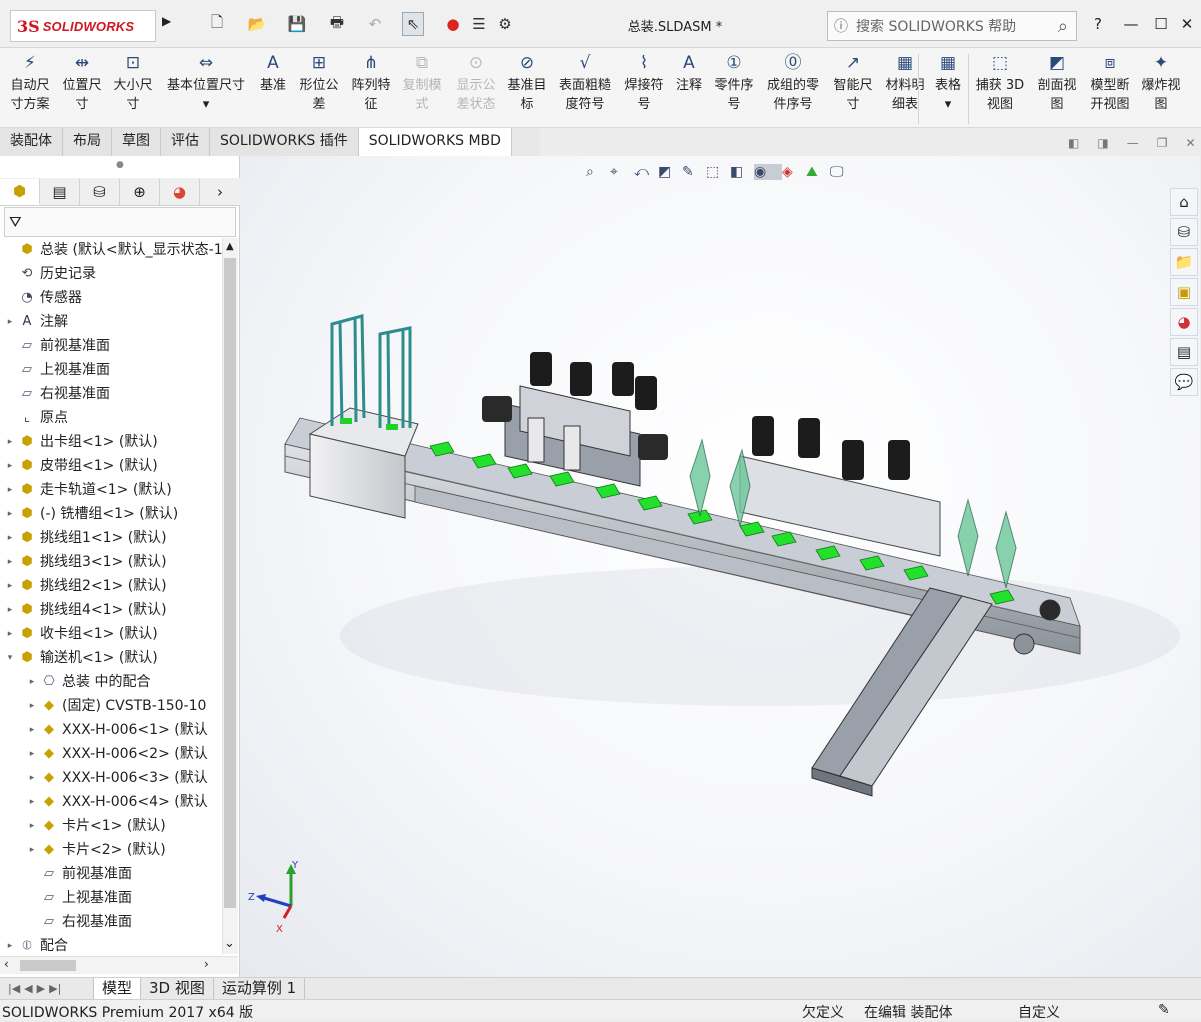  What do you see at coordinates (220, 192) in the screenshot?
I see `tabs-scroll-right-icon: ›` at bounding box center [220, 192].